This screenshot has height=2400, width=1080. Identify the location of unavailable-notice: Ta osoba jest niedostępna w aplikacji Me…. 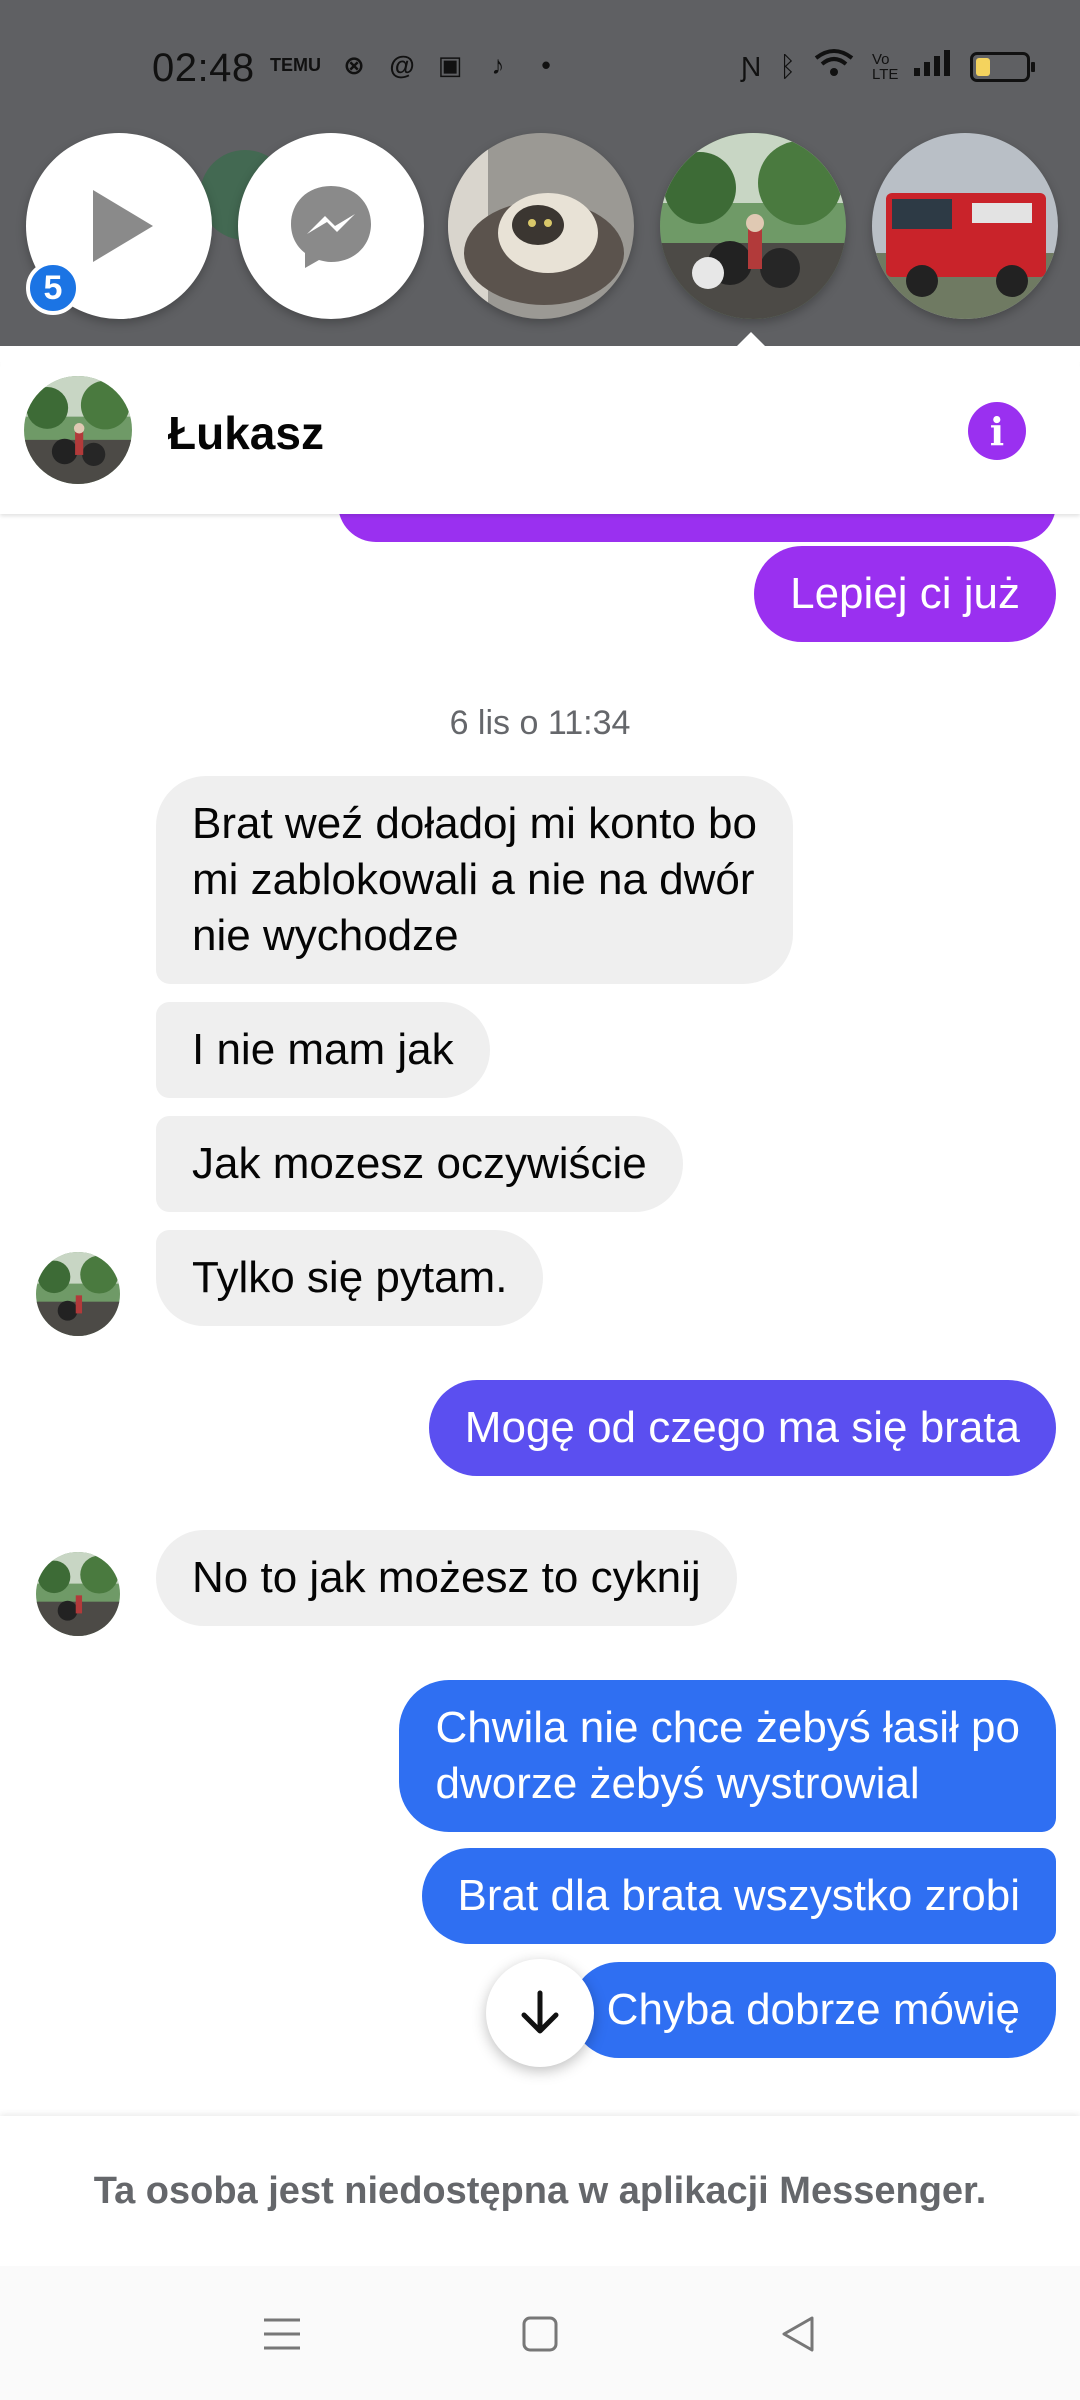
(540, 2190).